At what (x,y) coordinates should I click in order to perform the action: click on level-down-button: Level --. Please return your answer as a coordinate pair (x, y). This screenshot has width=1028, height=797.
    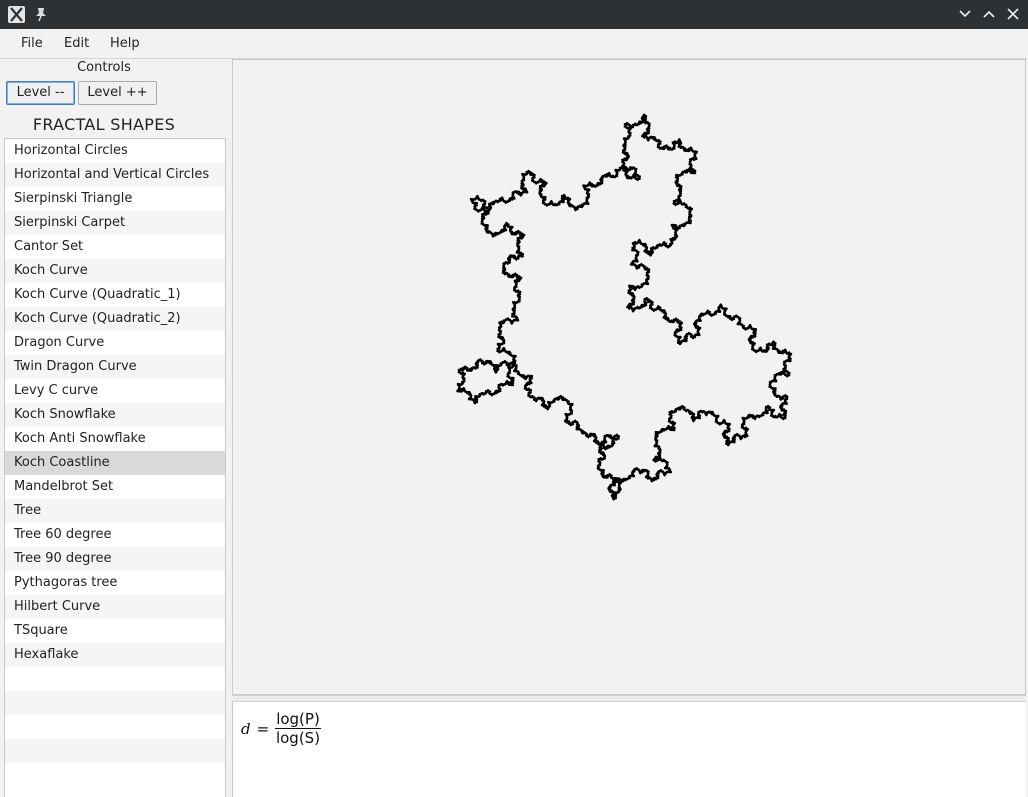
    Looking at the image, I should click on (40, 93).